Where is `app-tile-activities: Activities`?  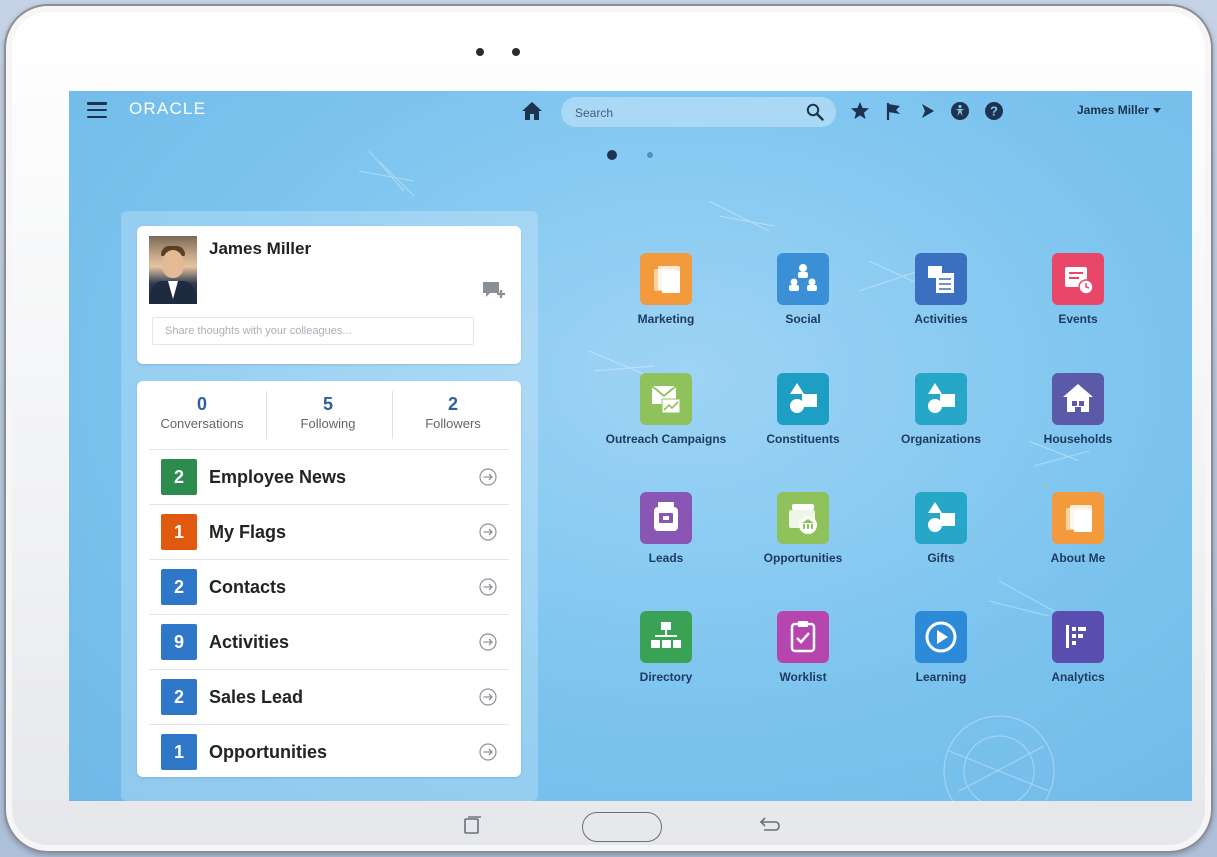 app-tile-activities: Activities is located at coordinates (941, 290).